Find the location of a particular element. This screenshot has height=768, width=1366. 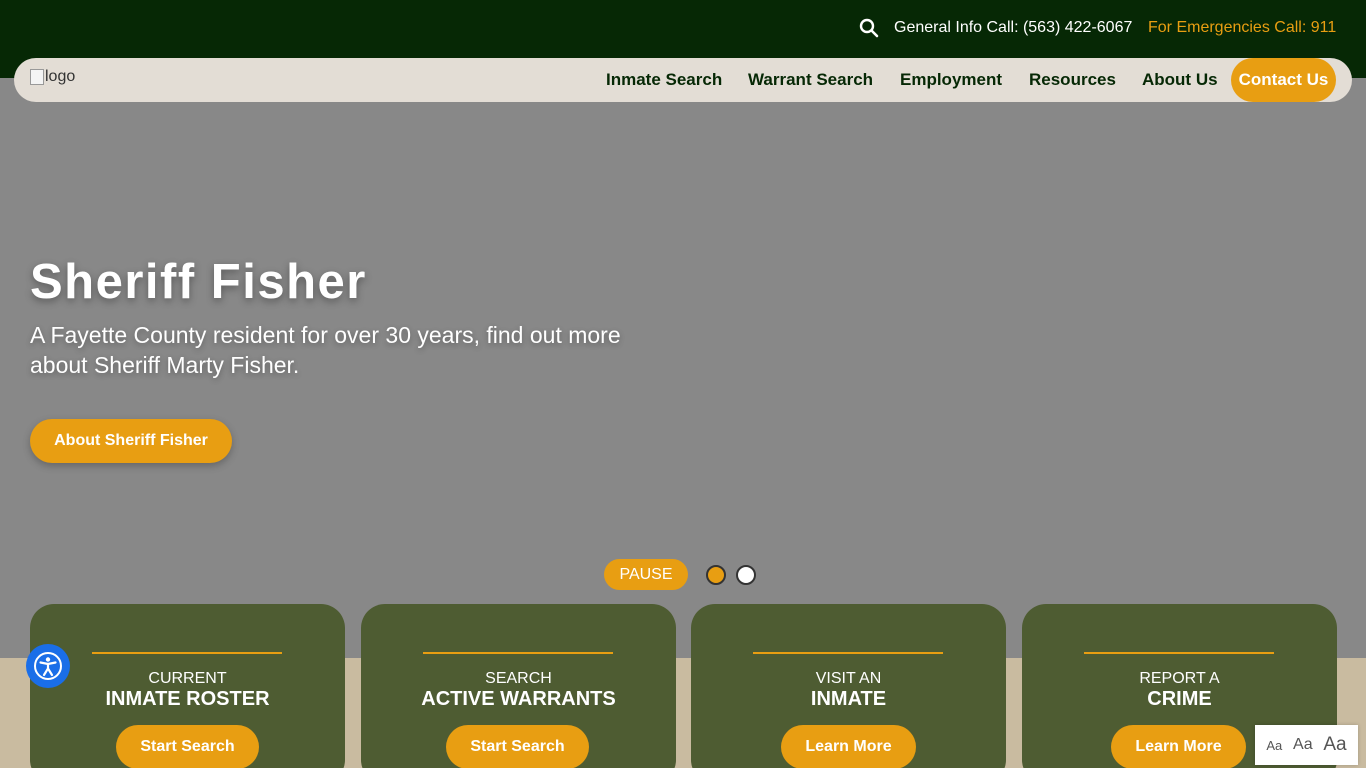

contact-us-button: Contact Us is located at coordinates (1283, 80).